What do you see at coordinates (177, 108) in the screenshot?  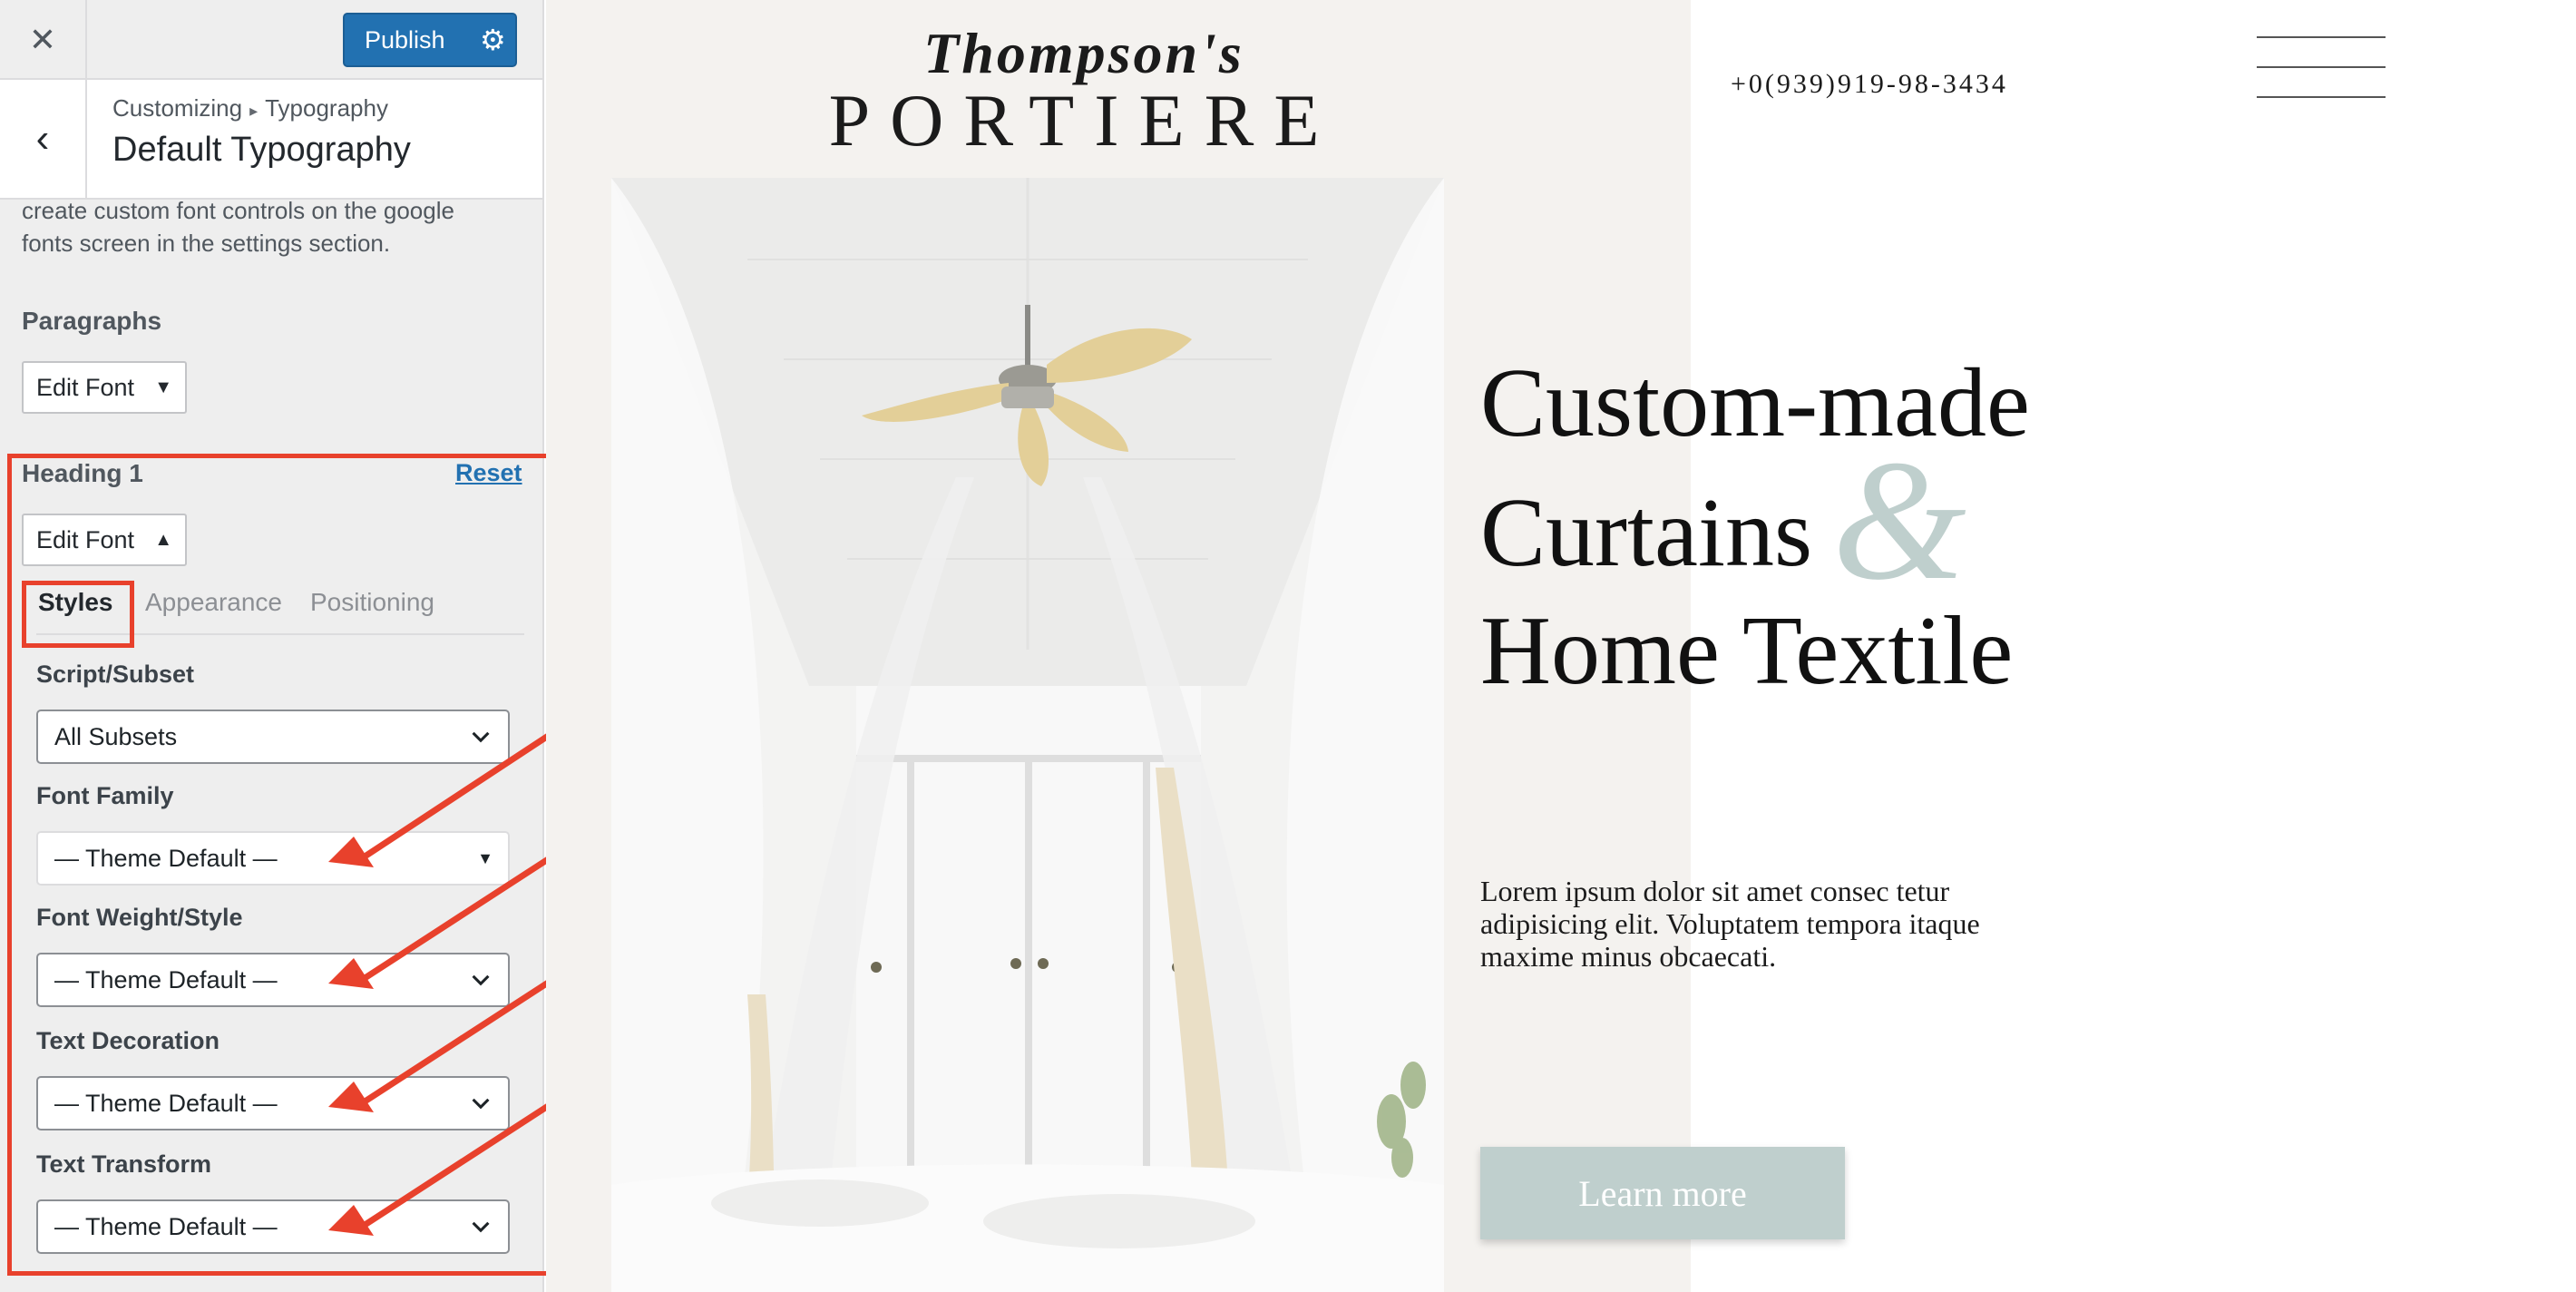 I see `breadcrumb-parent: Customizing` at bounding box center [177, 108].